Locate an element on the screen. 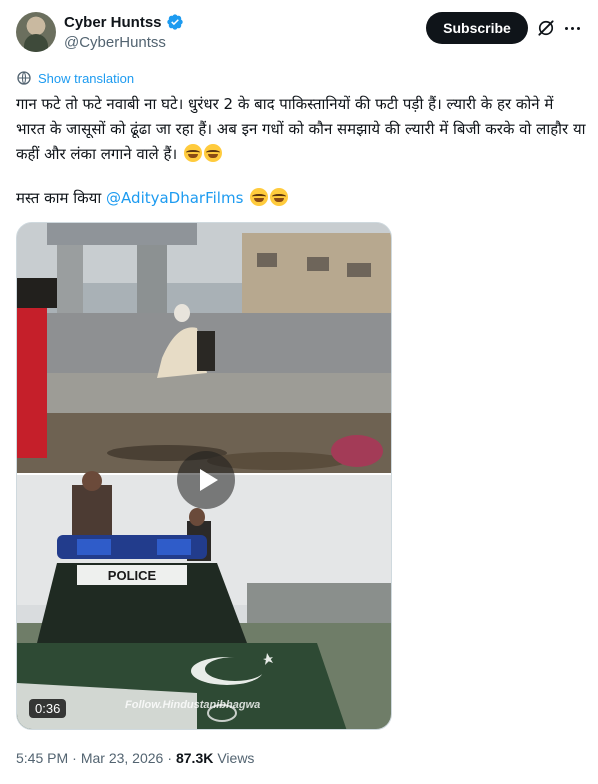 The width and height of the screenshot is (598, 784). video-watermark: Follow.Hindustanibhagwa is located at coordinates (193, 705).